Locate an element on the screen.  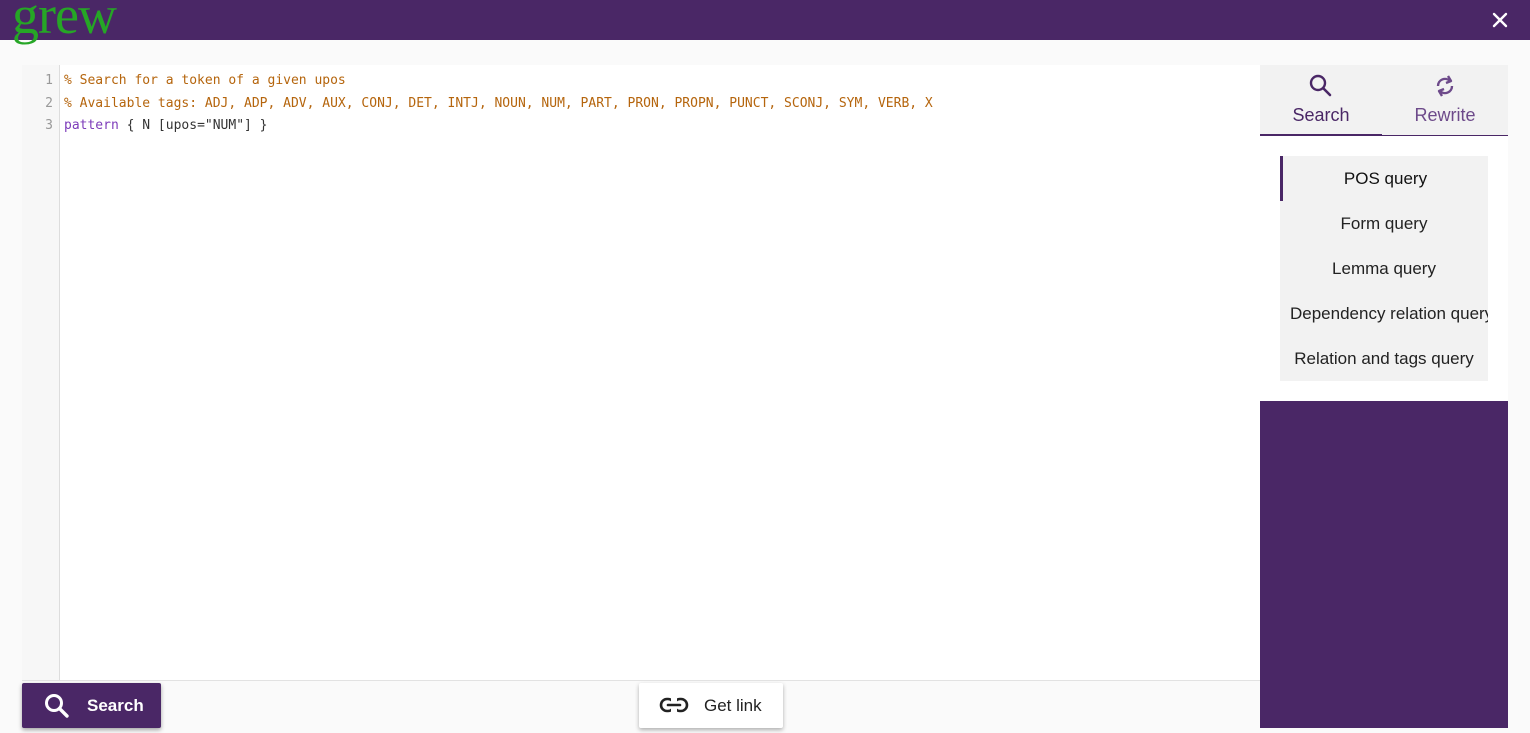
query-item-relation-and-tags: Relation and tags query is located at coordinates (1384, 358).